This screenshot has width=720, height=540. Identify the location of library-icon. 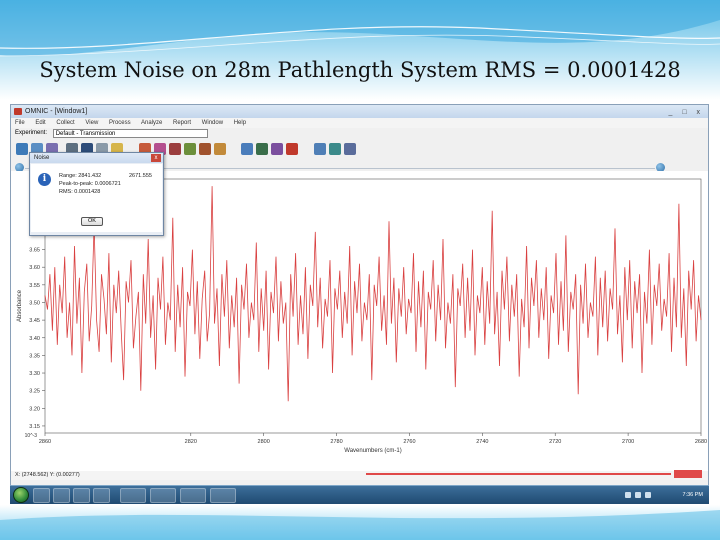
(277, 149).